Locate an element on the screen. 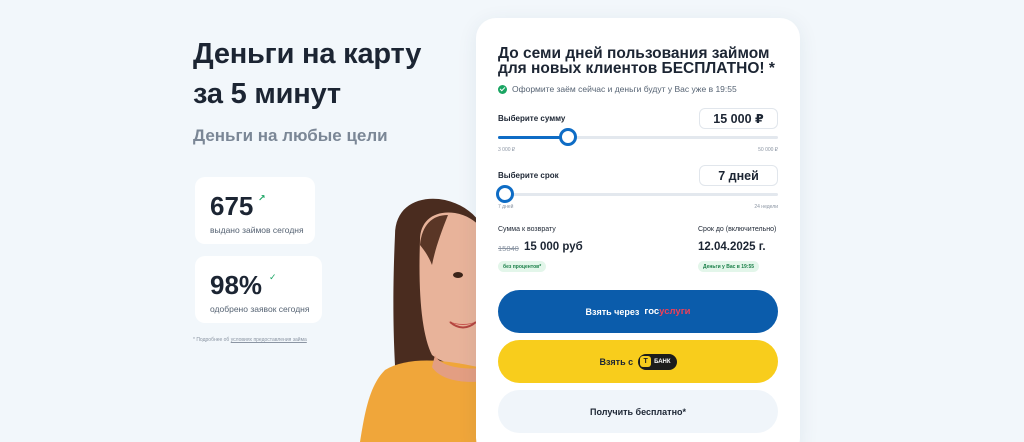 The image size is (1024, 442). hero-subtitle: Деньги на любые цели is located at coordinates (290, 135).